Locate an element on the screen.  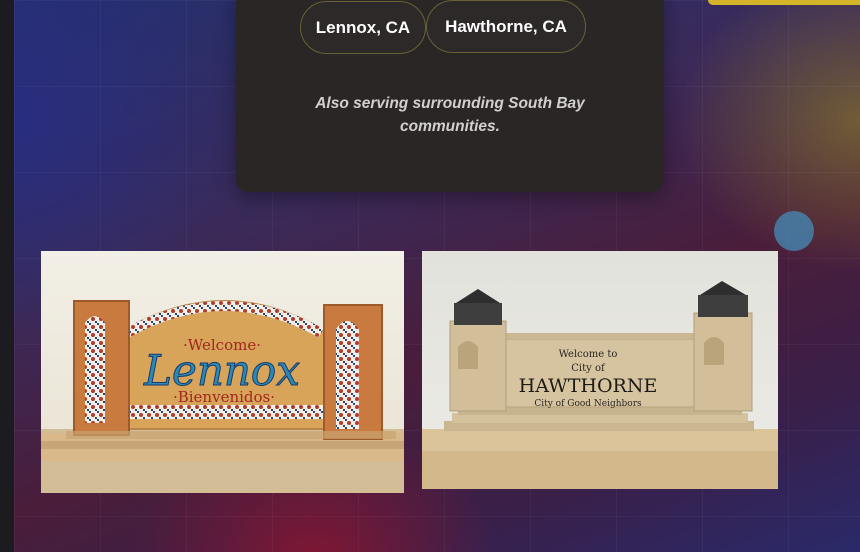
hawthorne-motto-text: City of Good Neighbors is located at coordinates (588, 404).